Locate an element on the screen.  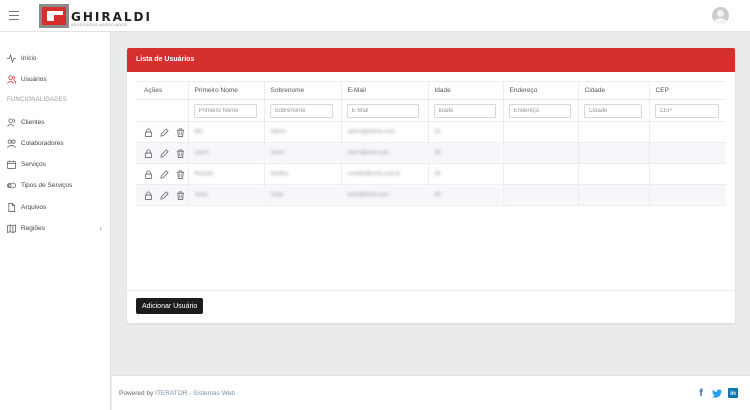
column-header-email: E-Mail is located at coordinates (384, 90).